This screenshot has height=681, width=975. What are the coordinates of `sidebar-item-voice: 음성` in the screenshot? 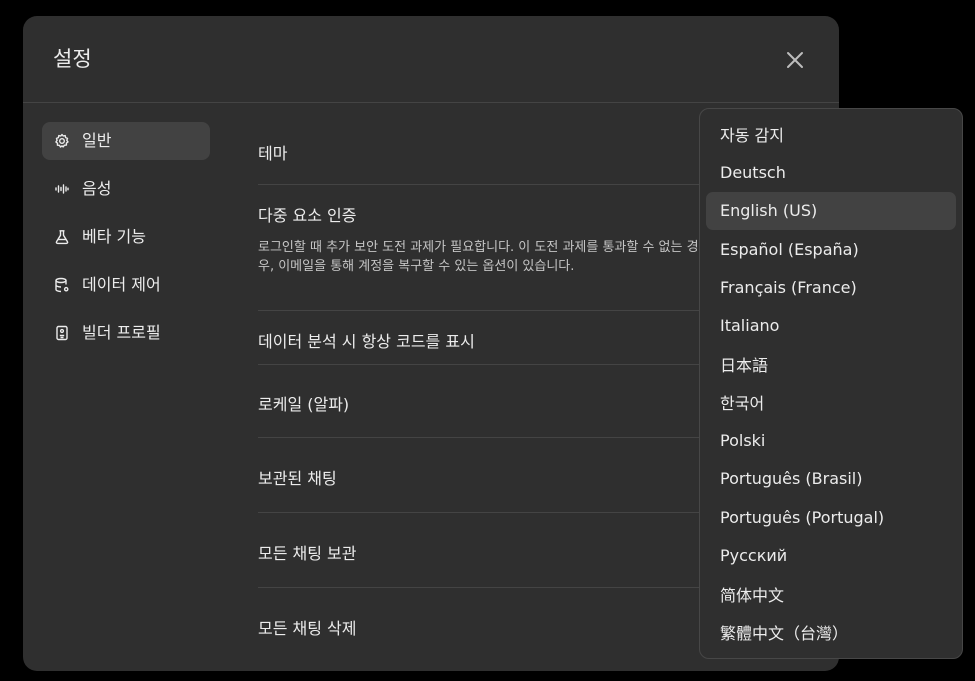 It's located at (126, 189).